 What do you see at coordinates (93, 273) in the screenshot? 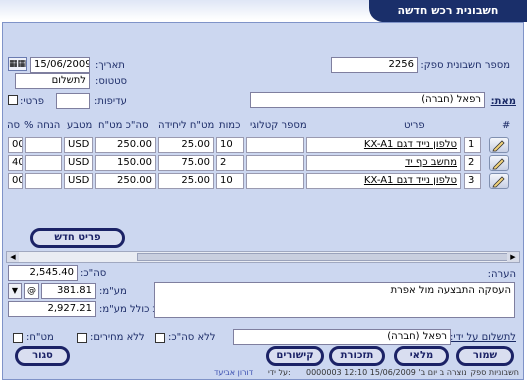
I see `total-label: סה"כ:` at bounding box center [93, 273].